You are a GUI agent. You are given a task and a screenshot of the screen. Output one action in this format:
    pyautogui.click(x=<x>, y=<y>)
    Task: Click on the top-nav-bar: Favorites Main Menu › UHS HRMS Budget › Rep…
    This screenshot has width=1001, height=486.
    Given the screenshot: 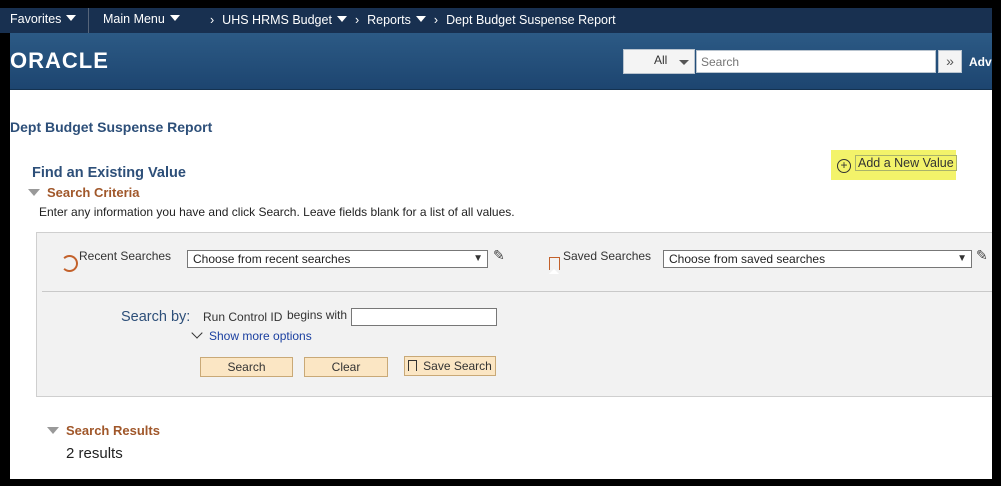 What is the action you would take?
    pyautogui.click(x=496, y=20)
    